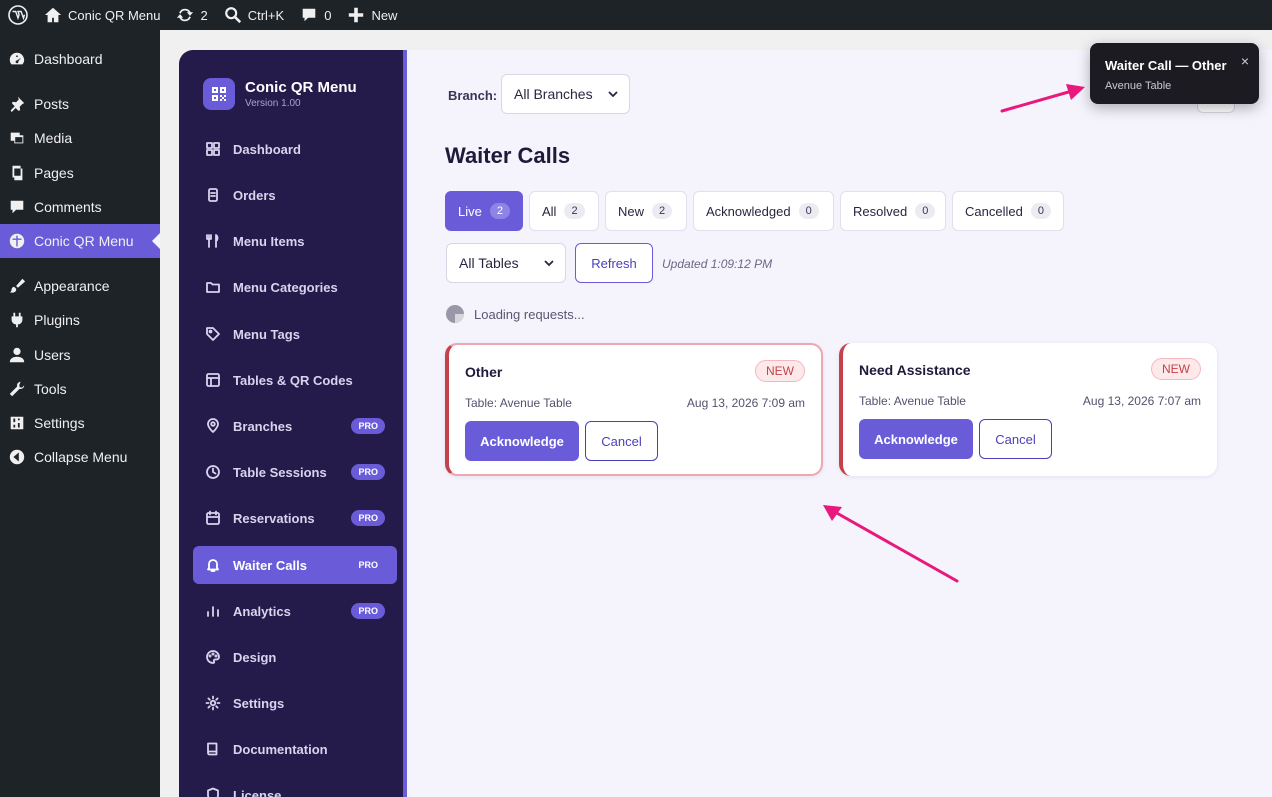  I want to click on wp-menu-label: Tools, so click(50, 389).